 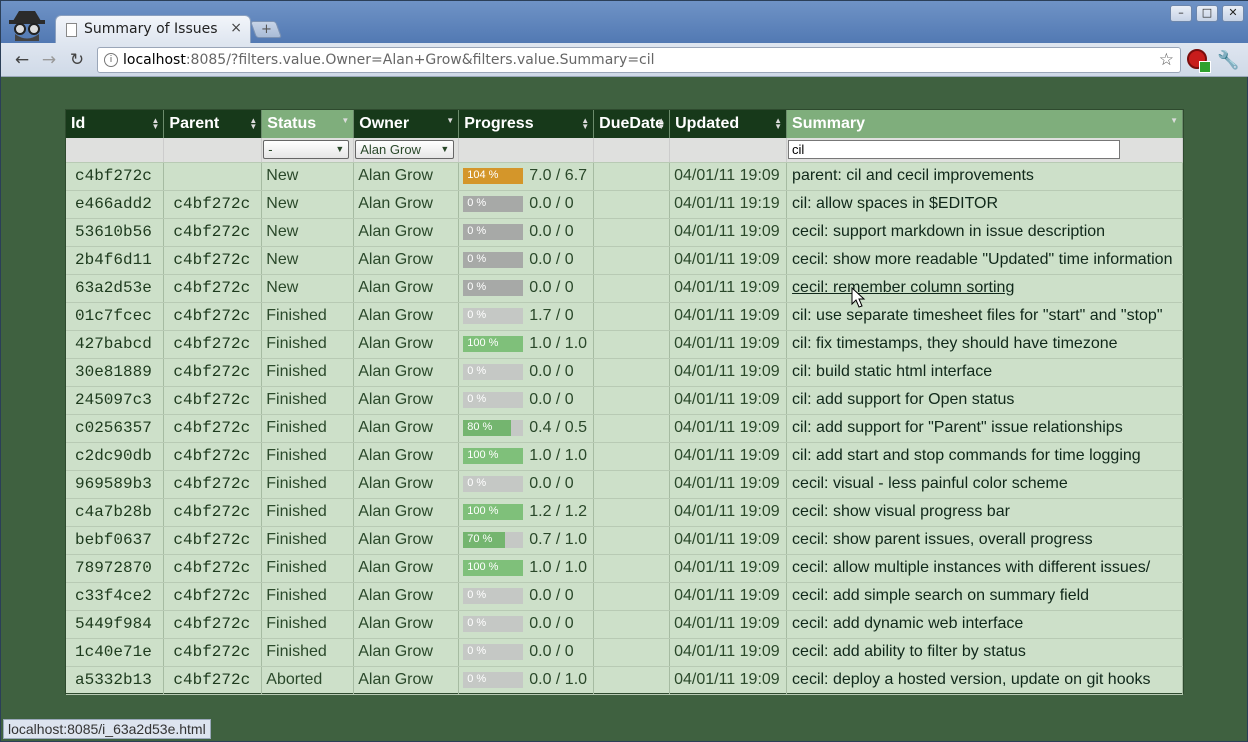 I want to click on summary-cell: cecil: add dynamic web interface, so click(x=984, y=624).